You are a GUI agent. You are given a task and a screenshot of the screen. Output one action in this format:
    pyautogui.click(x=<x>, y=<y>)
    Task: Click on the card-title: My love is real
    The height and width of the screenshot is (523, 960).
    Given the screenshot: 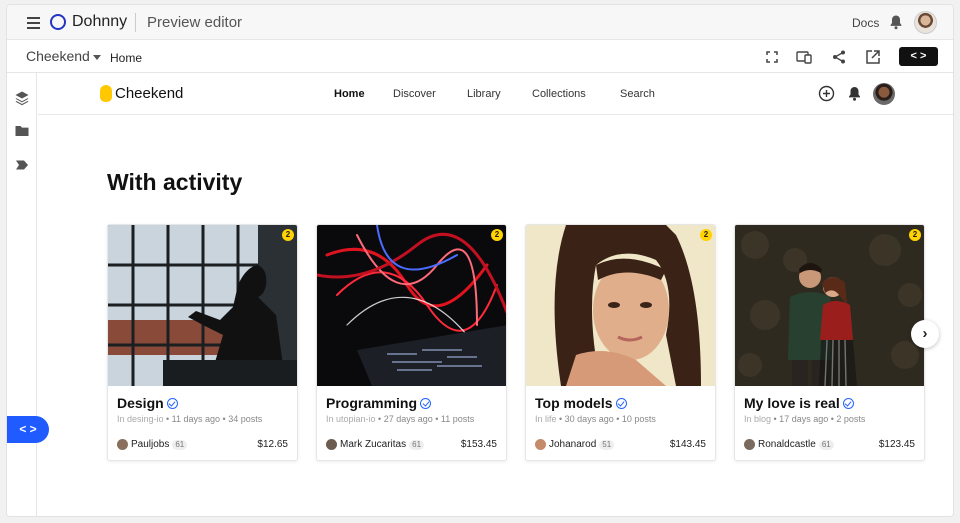 What is the action you would take?
    pyautogui.click(x=799, y=403)
    